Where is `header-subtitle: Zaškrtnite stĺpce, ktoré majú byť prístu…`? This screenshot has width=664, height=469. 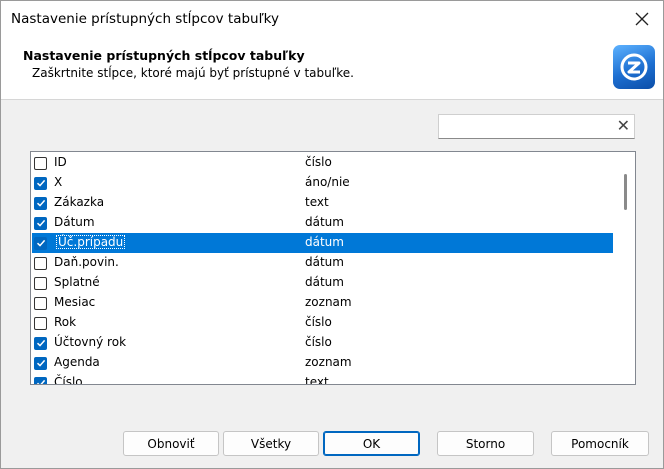 header-subtitle: Zaškrtnite stĺpce, ktoré majú byť prístu… is located at coordinates (193, 73).